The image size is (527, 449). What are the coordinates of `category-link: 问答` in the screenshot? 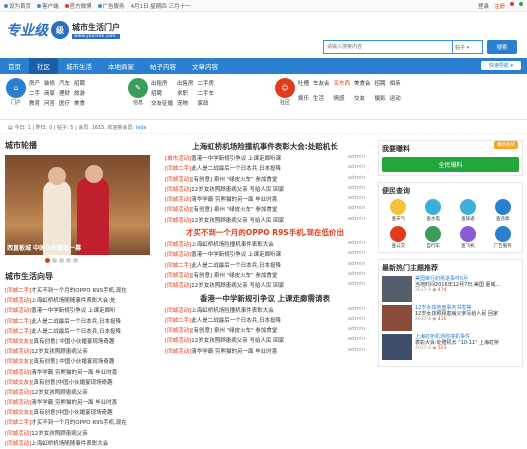 It's located at (49, 103).